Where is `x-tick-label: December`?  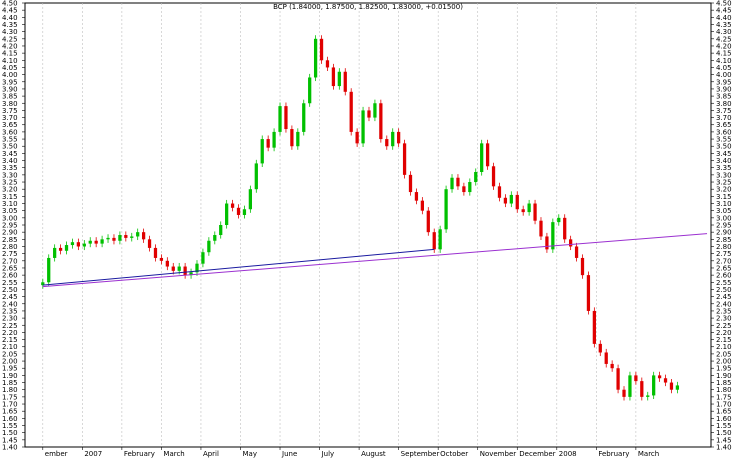 x-tick-label: December is located at coordinates (537, 454).